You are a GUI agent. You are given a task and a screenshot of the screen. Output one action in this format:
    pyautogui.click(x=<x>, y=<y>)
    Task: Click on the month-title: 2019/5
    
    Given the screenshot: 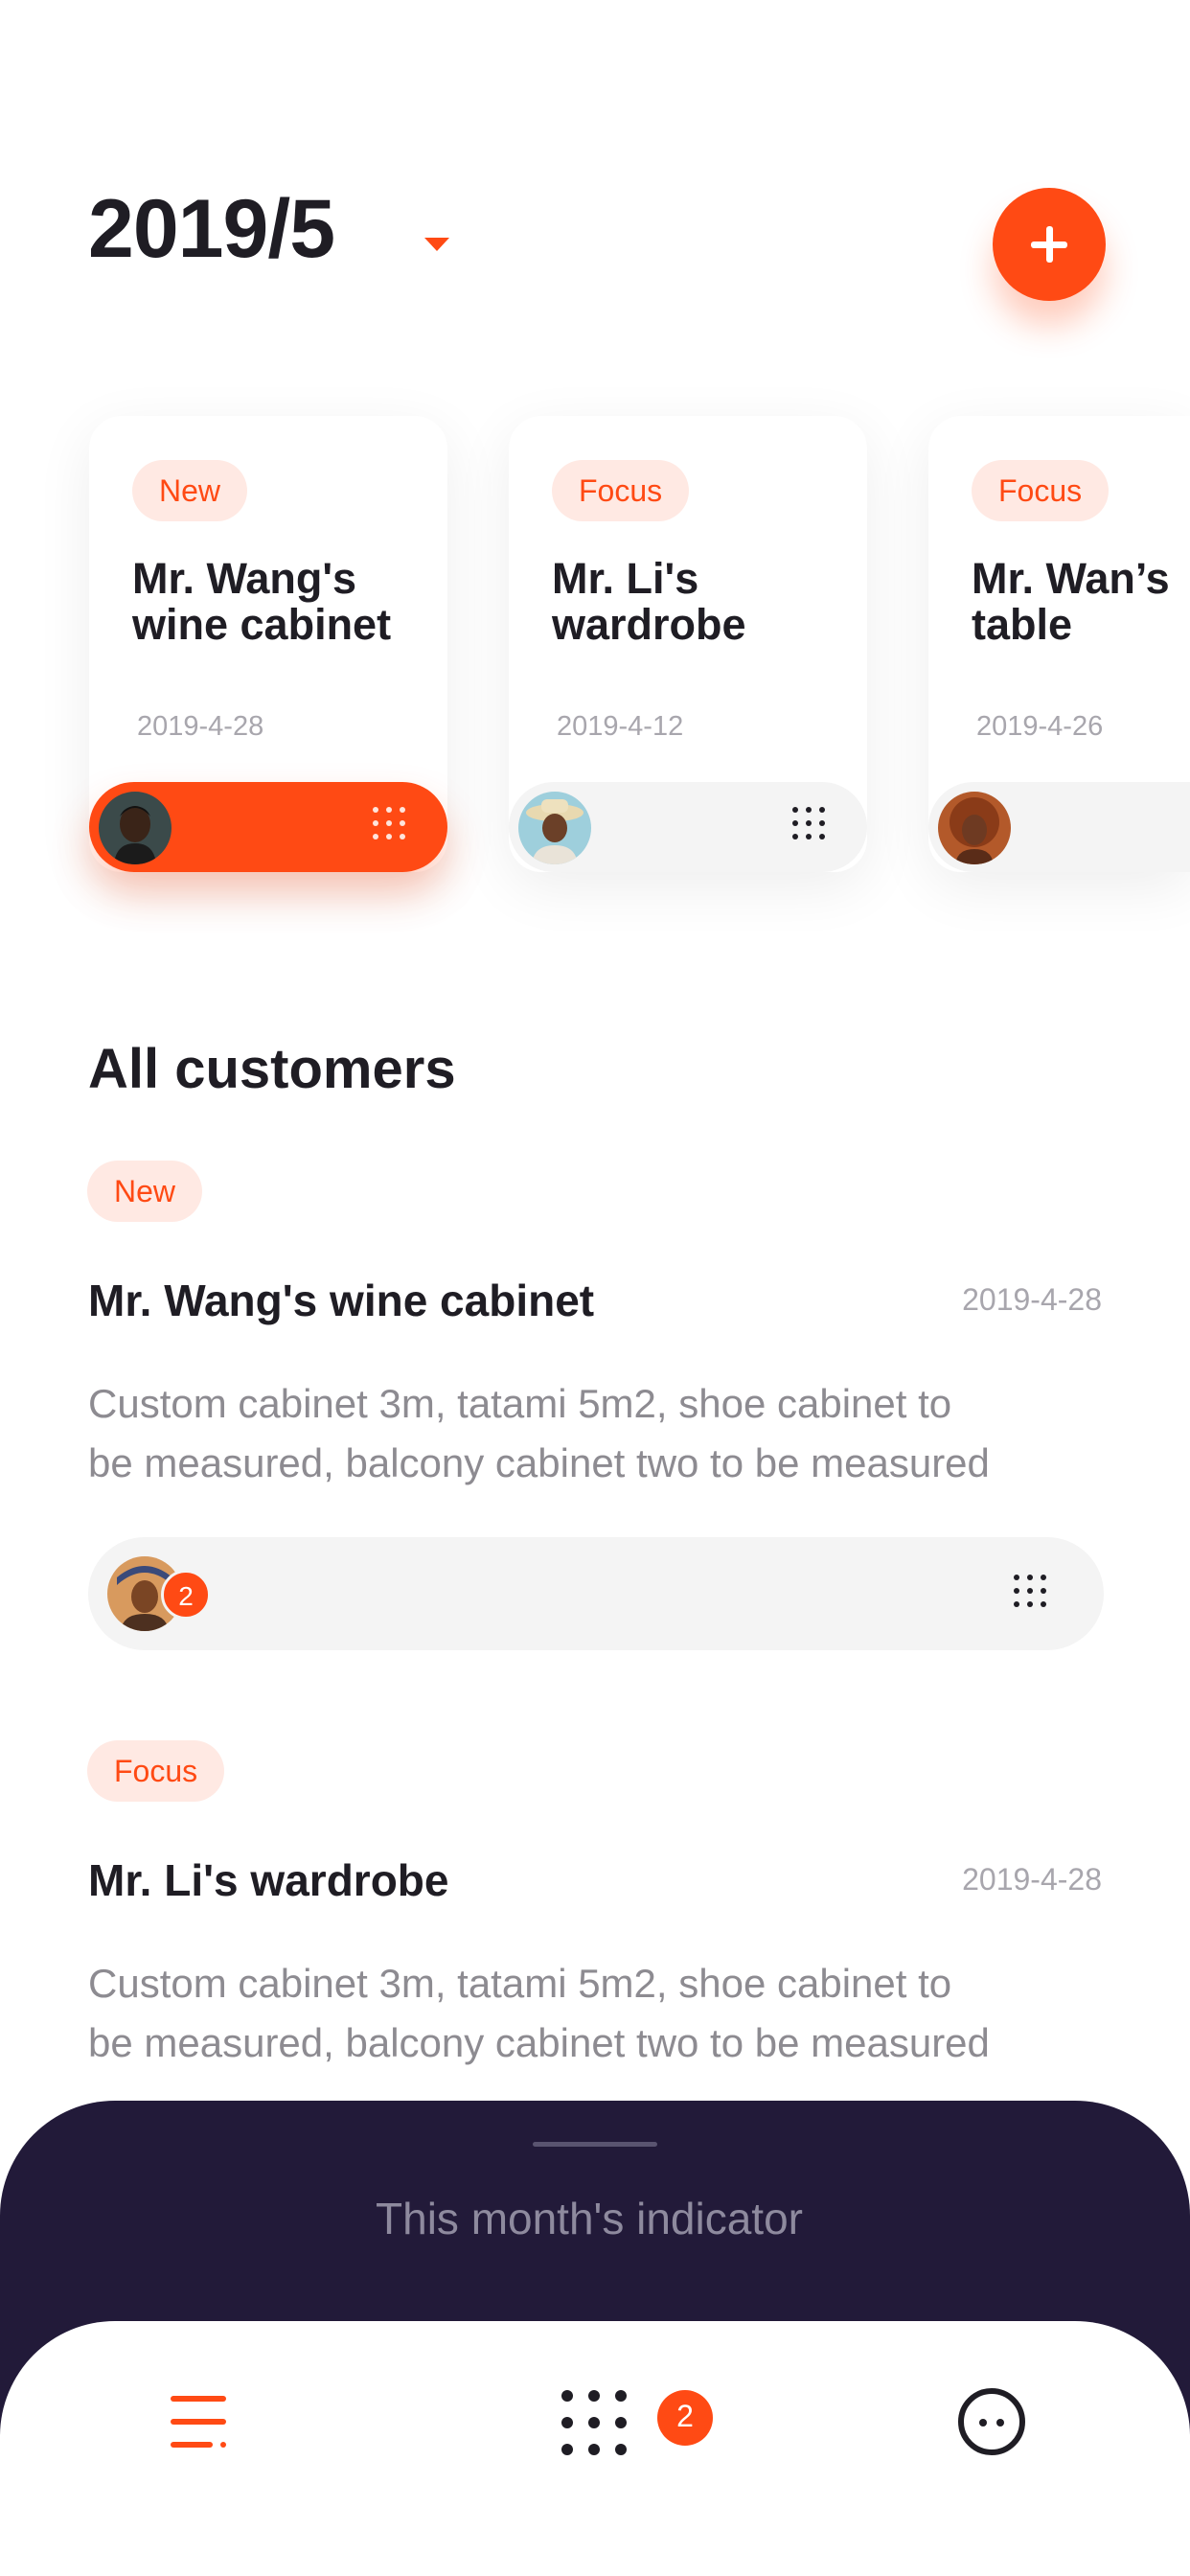 What is the action you would take?
    pyautogui.click(x=212, y=229)
    